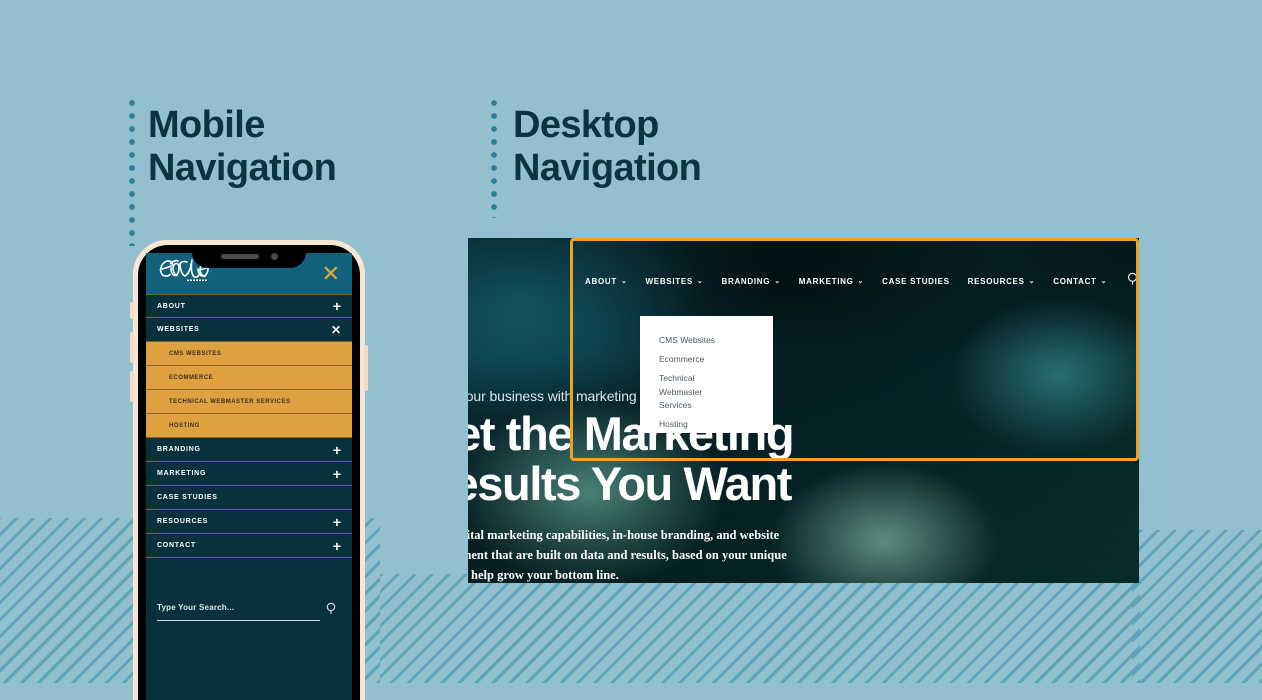 Image resolution: width=1262 pixels, height=700 pixels. I want to click on mobile-nav-item-about: ABOUT +, so click(249, 306).